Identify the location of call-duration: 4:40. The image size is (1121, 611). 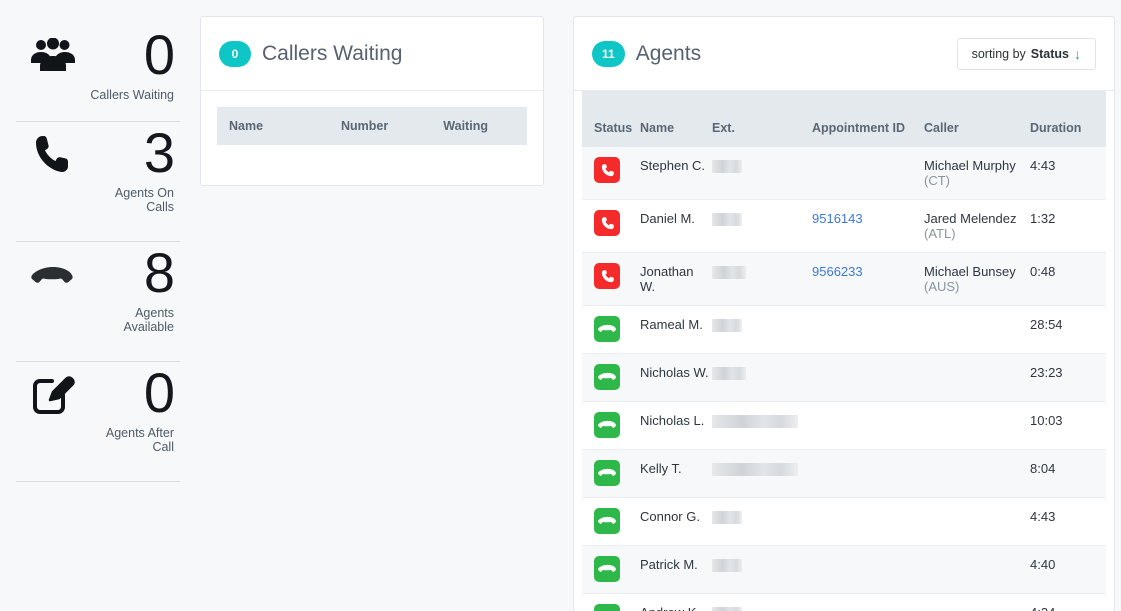
(1068, 569).